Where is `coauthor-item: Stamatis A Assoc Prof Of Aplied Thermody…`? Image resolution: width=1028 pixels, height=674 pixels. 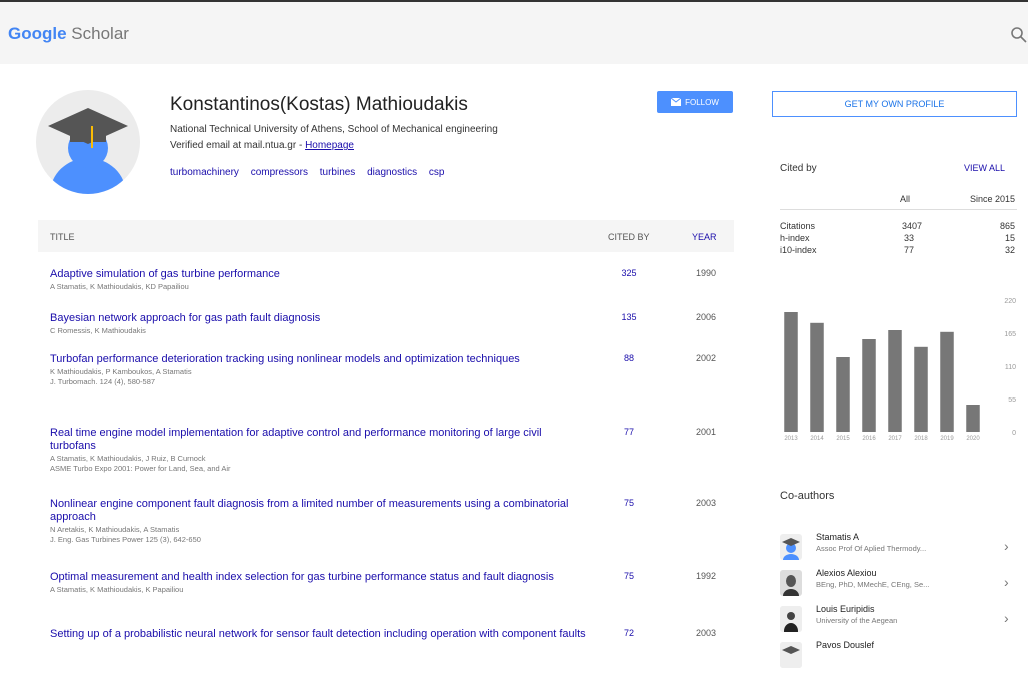
coauthor-item: Stamatis A Assoc Prof Of Aplied Thermody… is located at coordinates (900, 548).